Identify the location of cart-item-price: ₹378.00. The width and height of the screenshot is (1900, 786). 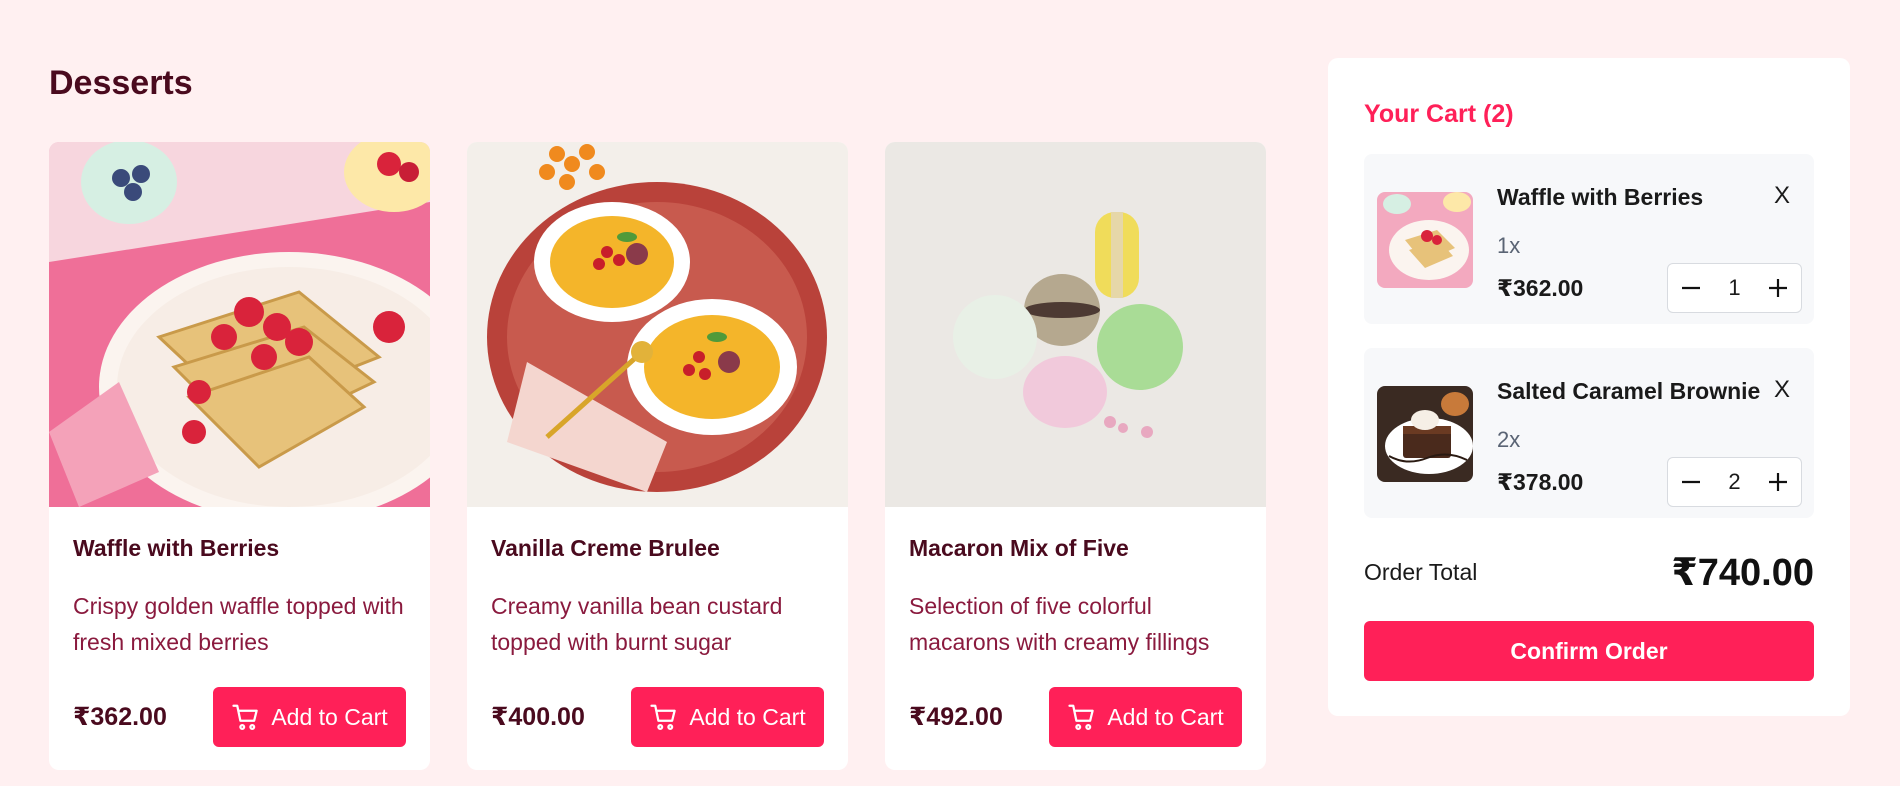
(1540, 482).